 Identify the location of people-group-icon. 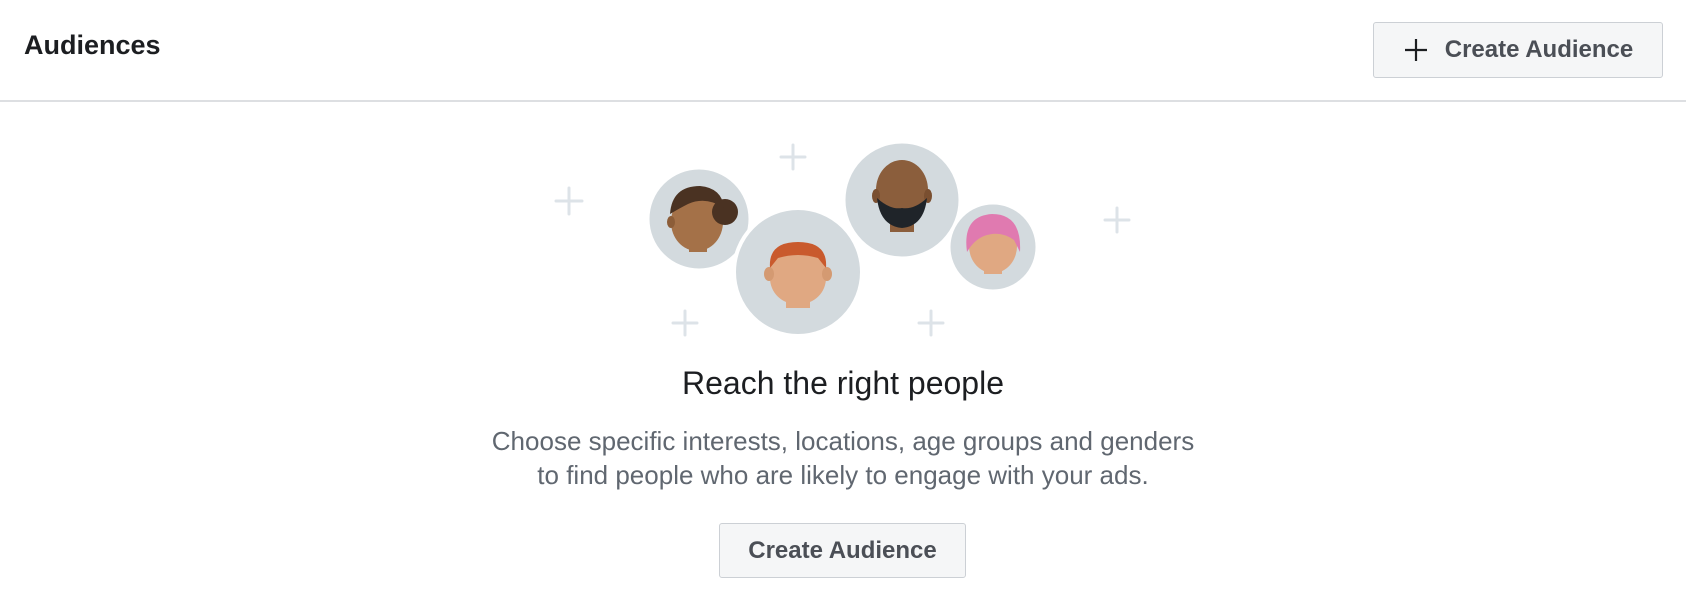
(842, 239).